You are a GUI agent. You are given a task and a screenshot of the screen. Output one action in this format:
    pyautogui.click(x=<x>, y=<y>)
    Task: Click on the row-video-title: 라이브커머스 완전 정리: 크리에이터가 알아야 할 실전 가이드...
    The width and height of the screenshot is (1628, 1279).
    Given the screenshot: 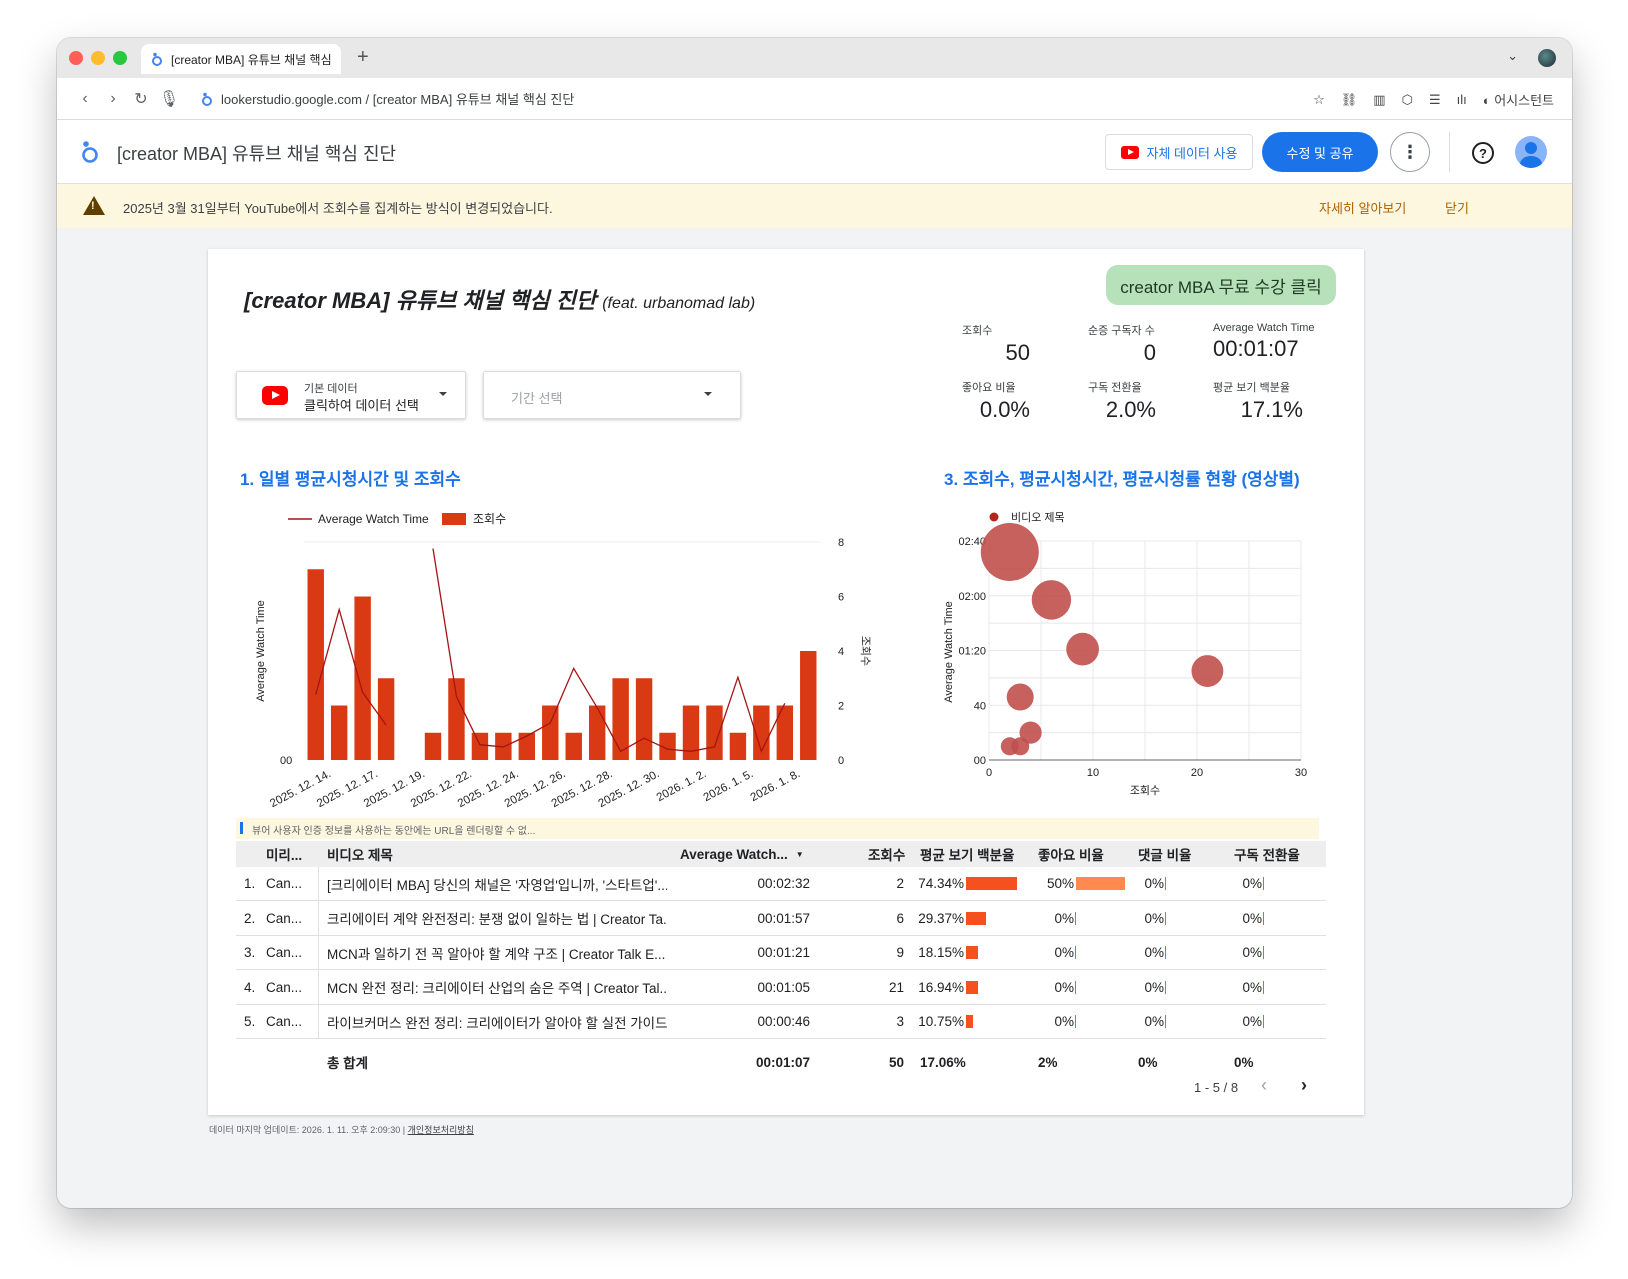 What is the action you would take?
    pyautogui.click(x=497, y=1021)
    